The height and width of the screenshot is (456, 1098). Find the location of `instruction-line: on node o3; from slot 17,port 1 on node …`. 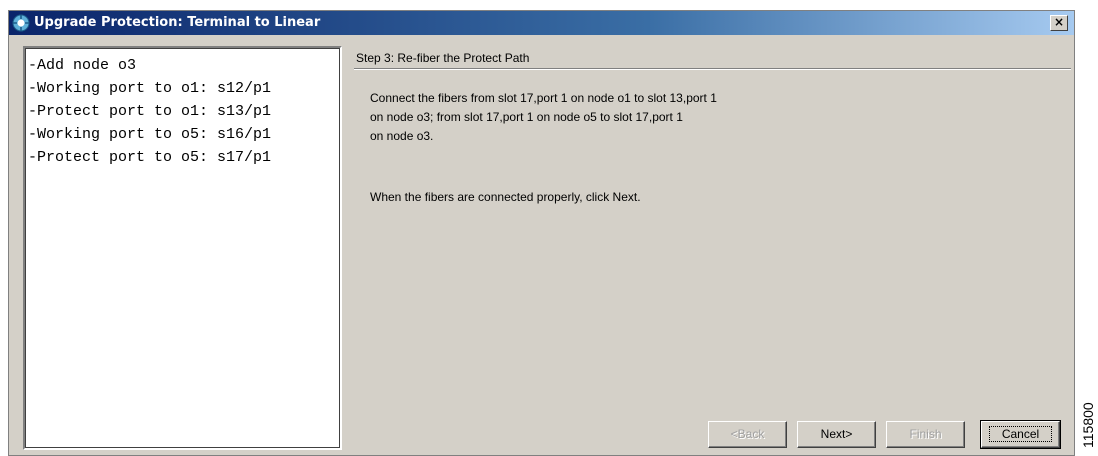

instruction-line: on node o3; from slot 17,port 1 on node … is located at coordinates (526, 117).